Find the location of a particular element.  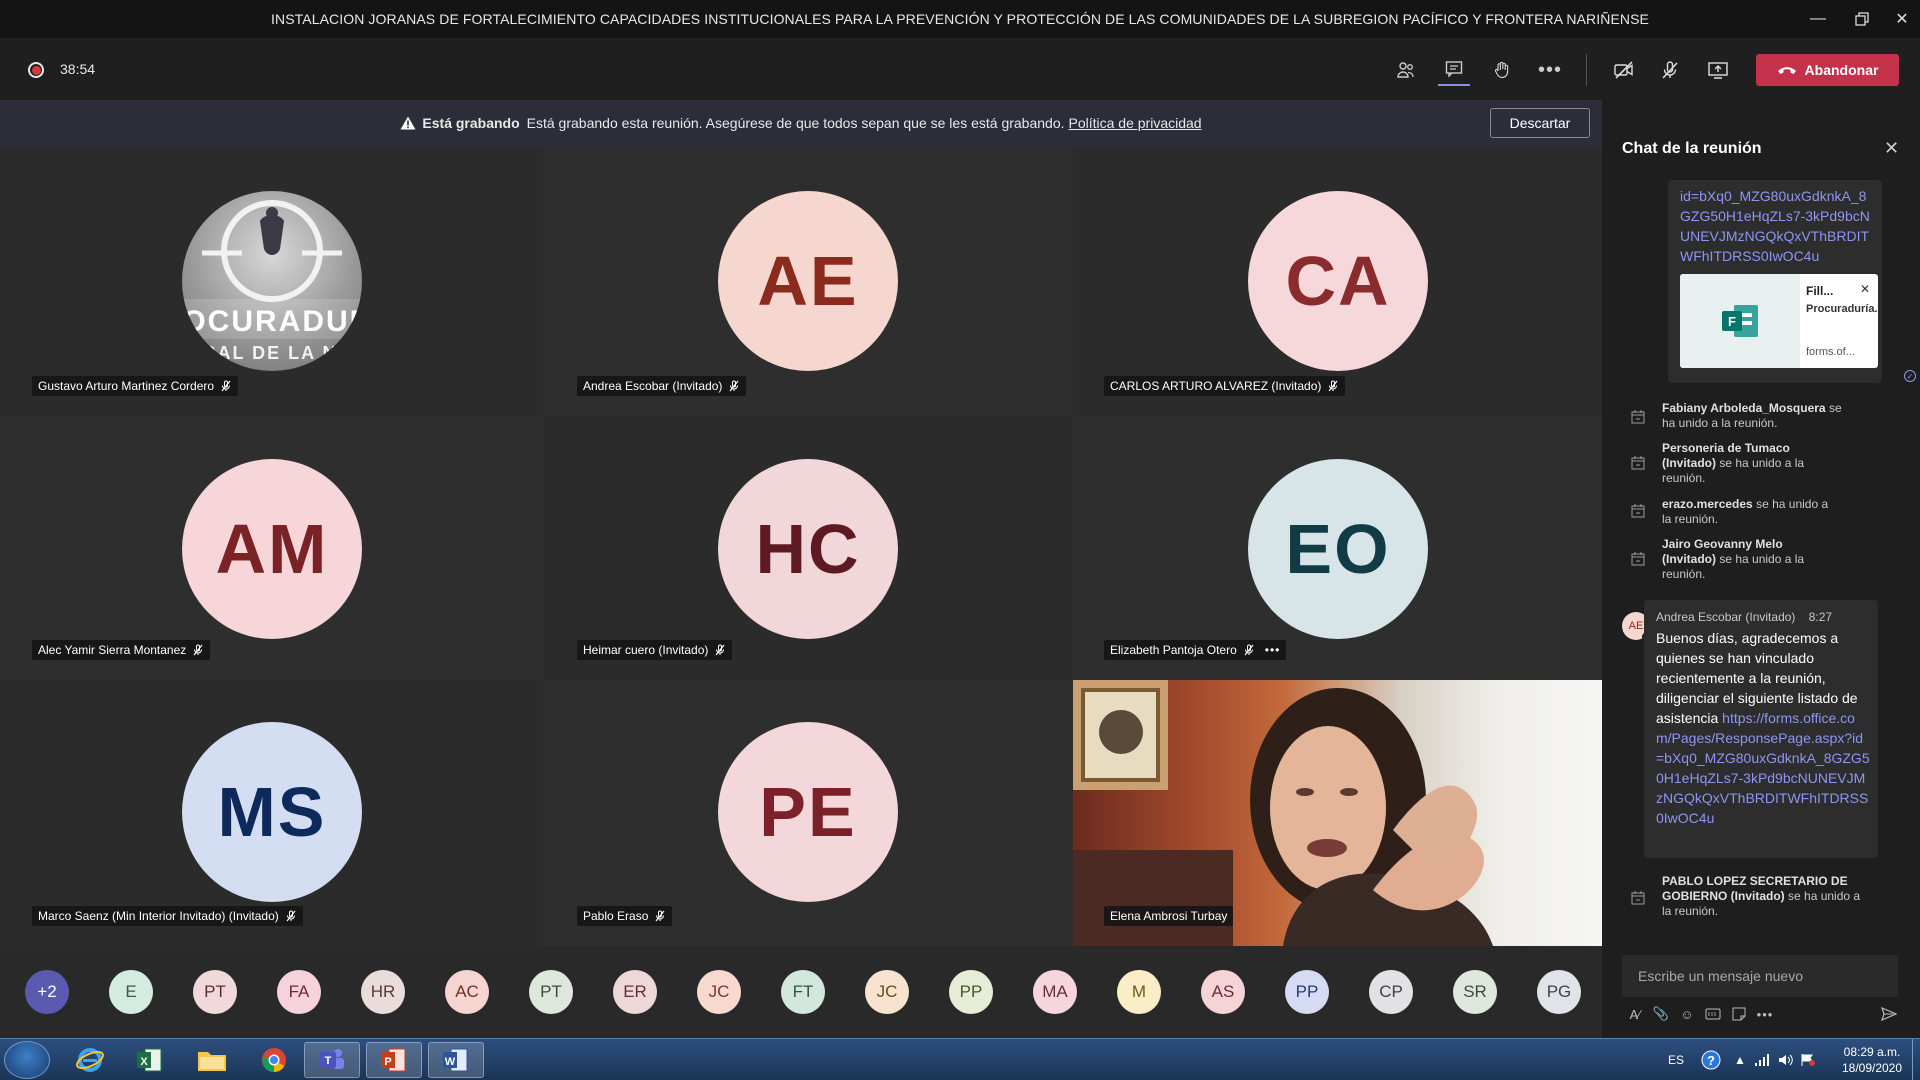

close-window-icon: ✕ is located at coordinates (1902, 19).